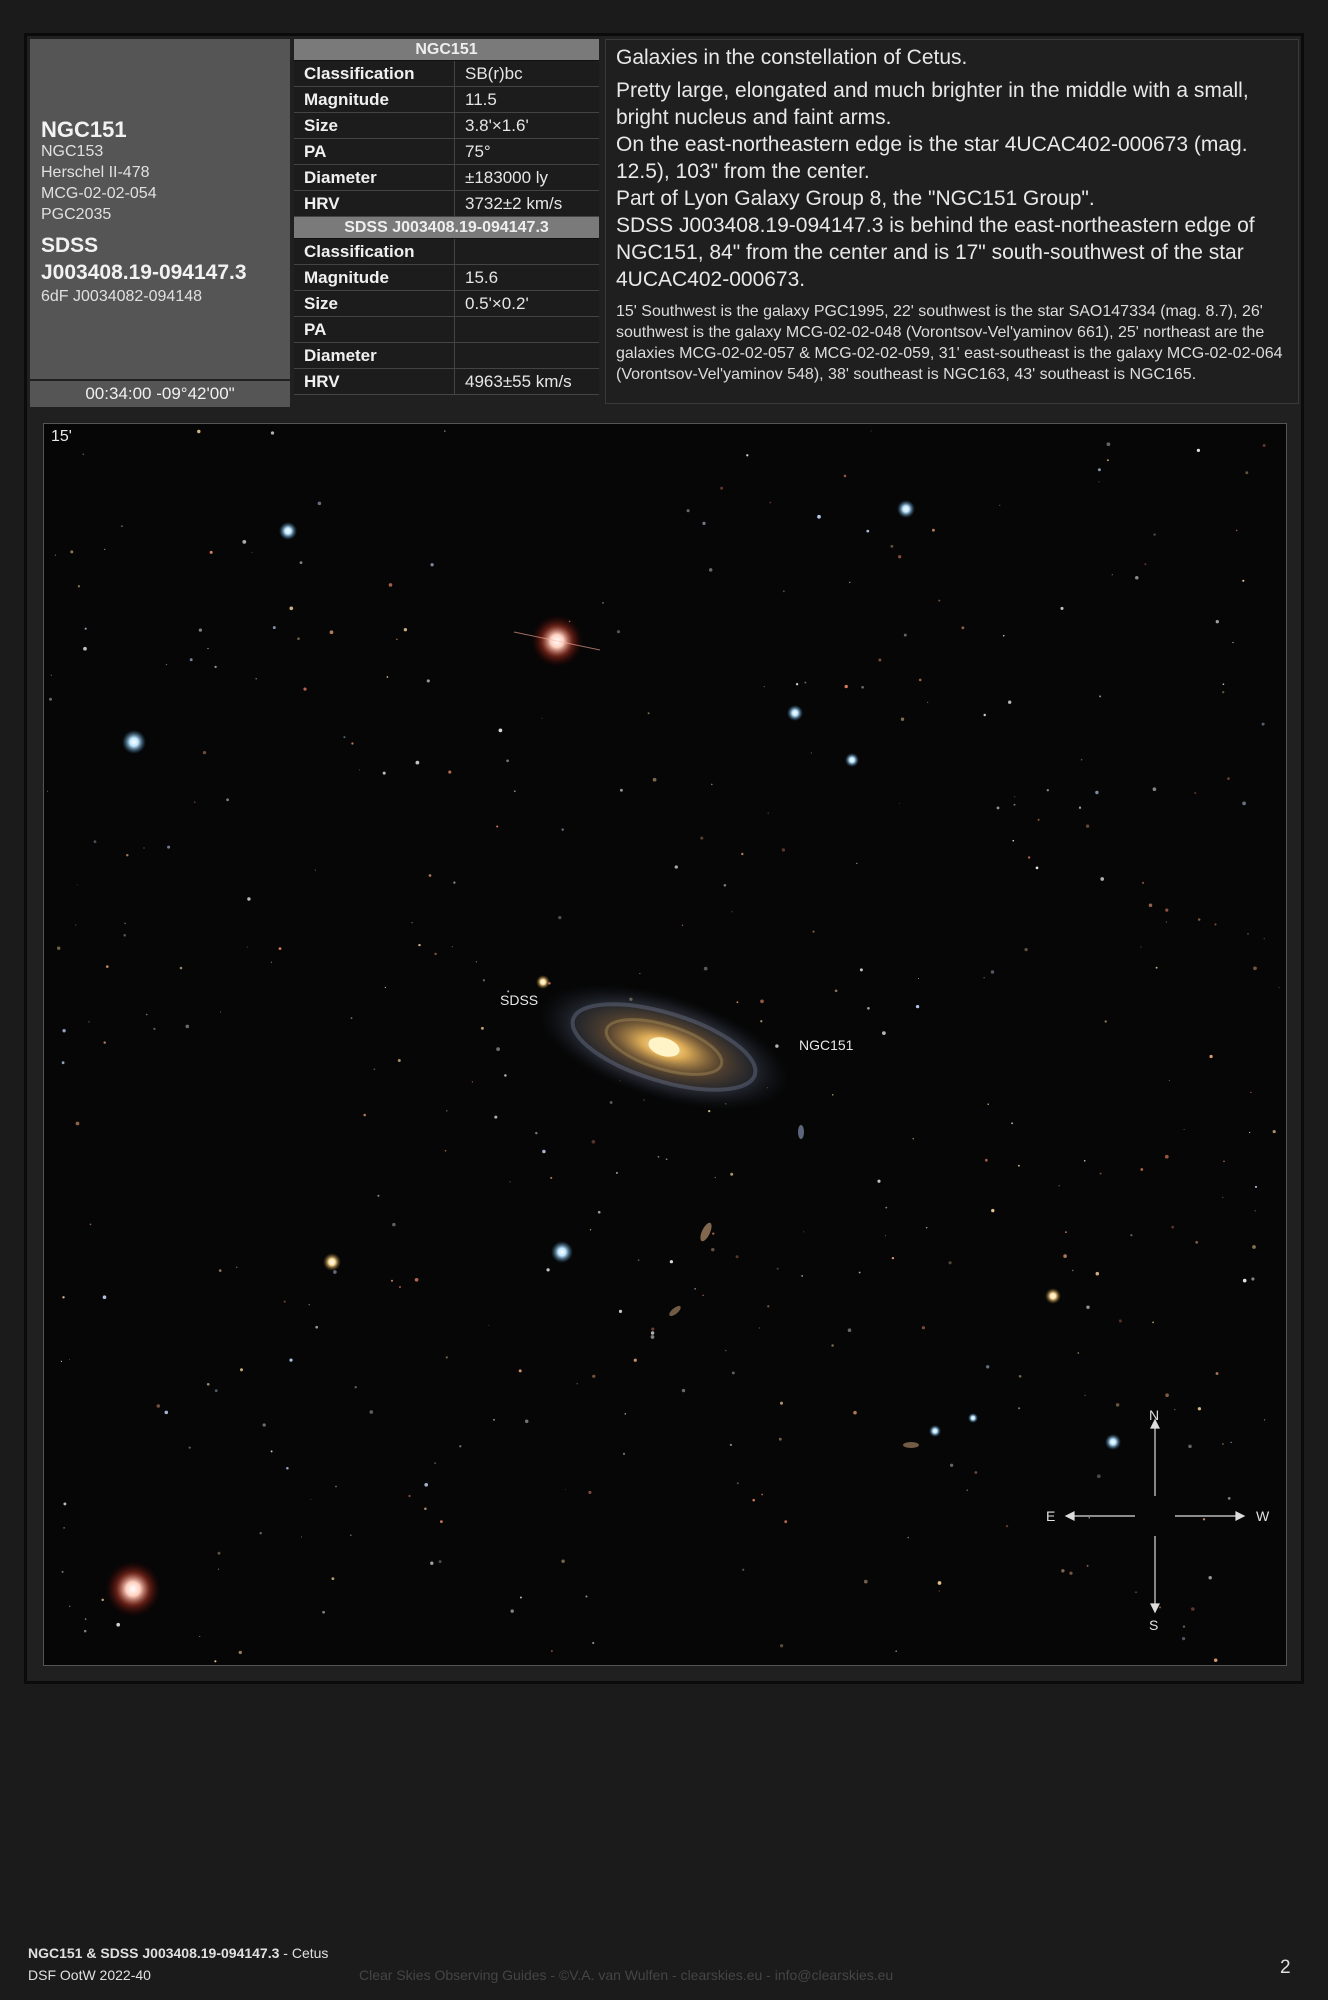  I want to click on table-row: Classification SB(r)bc, so click(446, 74).